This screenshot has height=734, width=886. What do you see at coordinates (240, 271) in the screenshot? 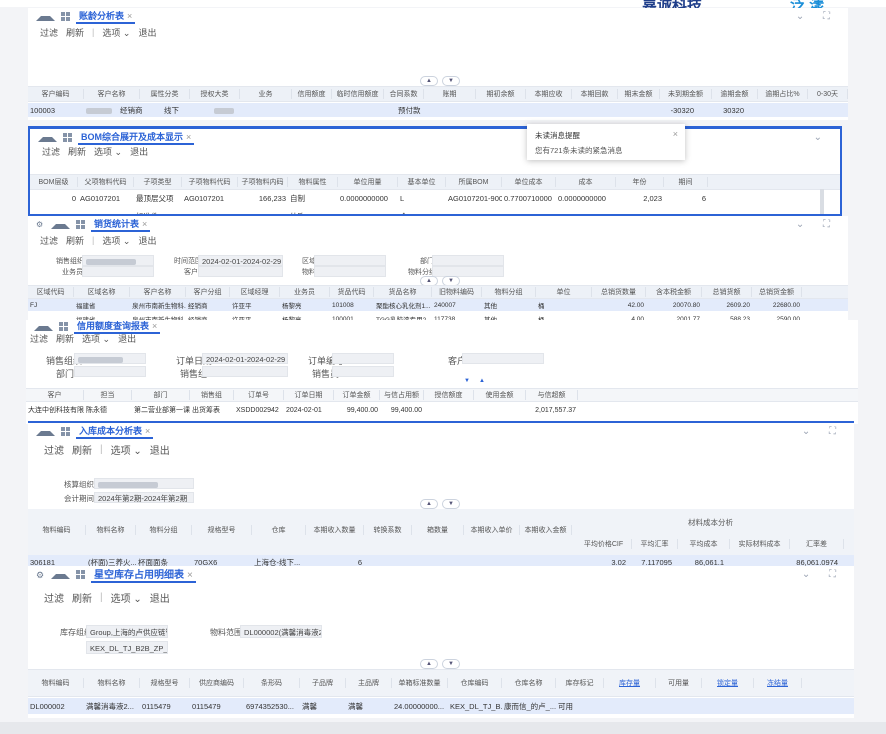
I see `customer-field` at bounding box center [240, 271].